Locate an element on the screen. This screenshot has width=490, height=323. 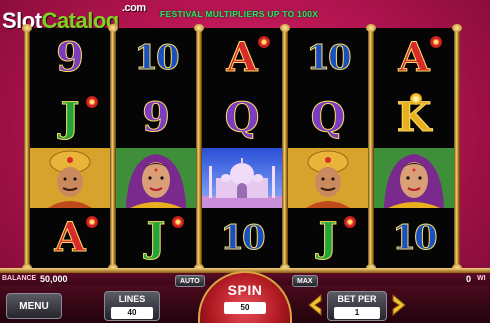
win-label: WI is located at coordinates (481, 278).